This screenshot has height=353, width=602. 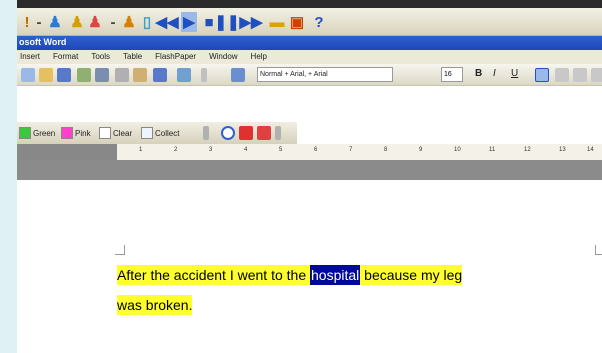 What do you see at coordinates (84, 75) in the screenshot?
I see `spelling-icon` at bounding box center [84, 75].